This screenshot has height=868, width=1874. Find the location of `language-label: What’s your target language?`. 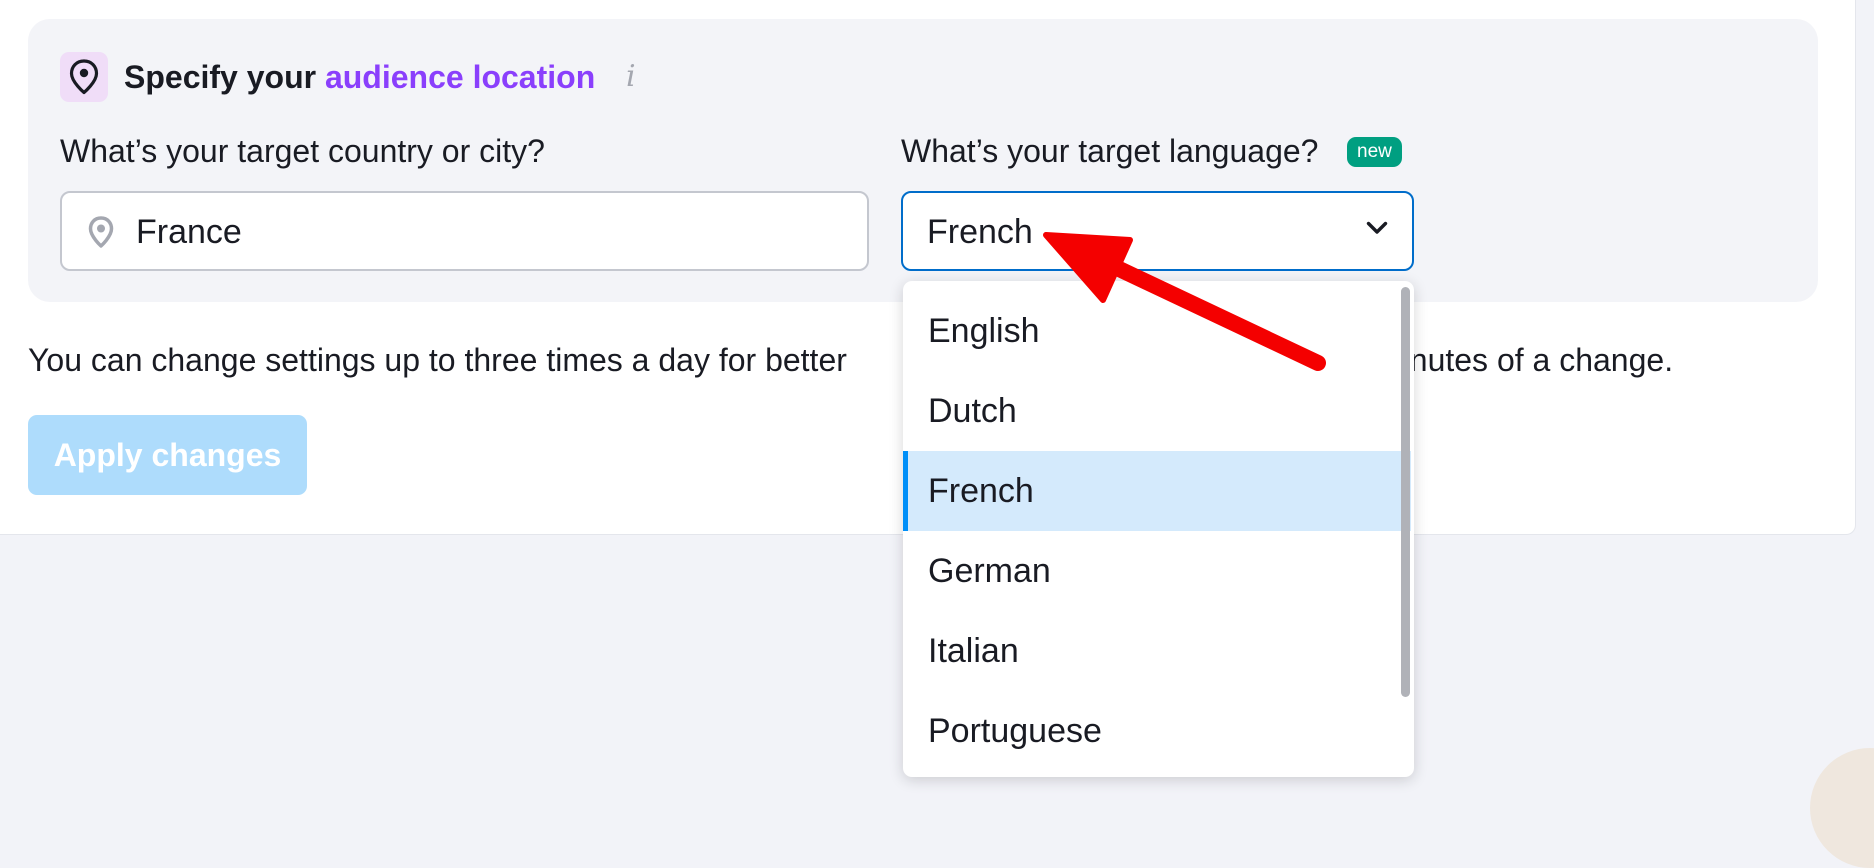

language-label: What’s your target language? is located at coordinates (1110, 151).